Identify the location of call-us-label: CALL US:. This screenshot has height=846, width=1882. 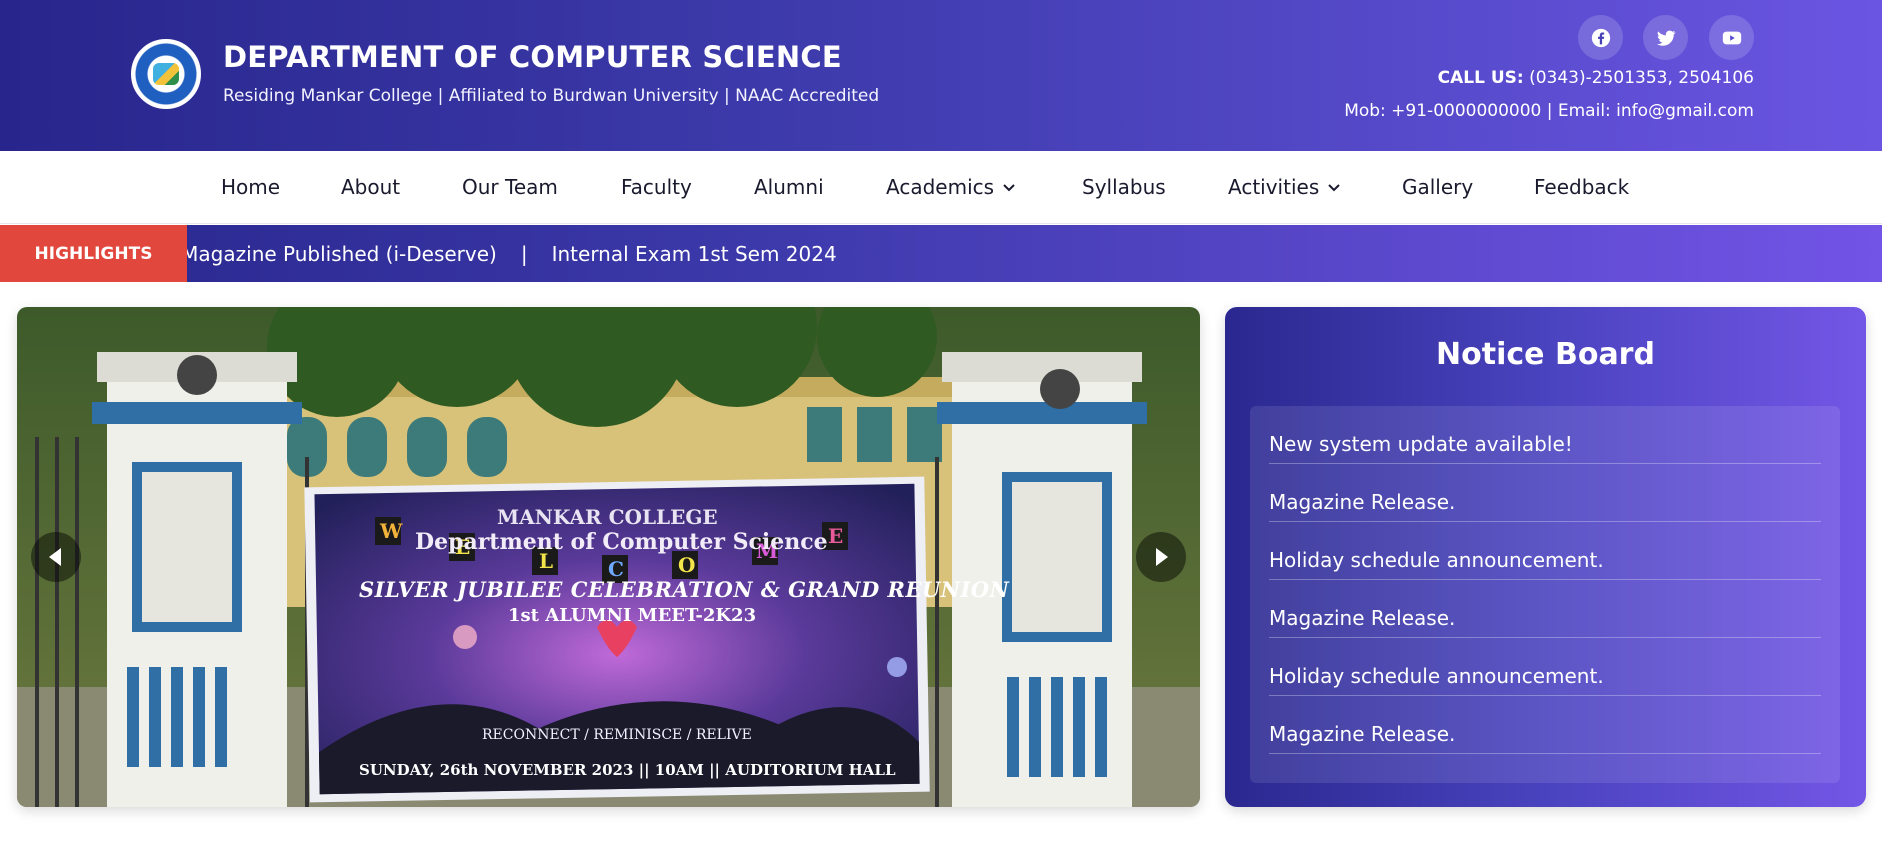
(1480, 78).